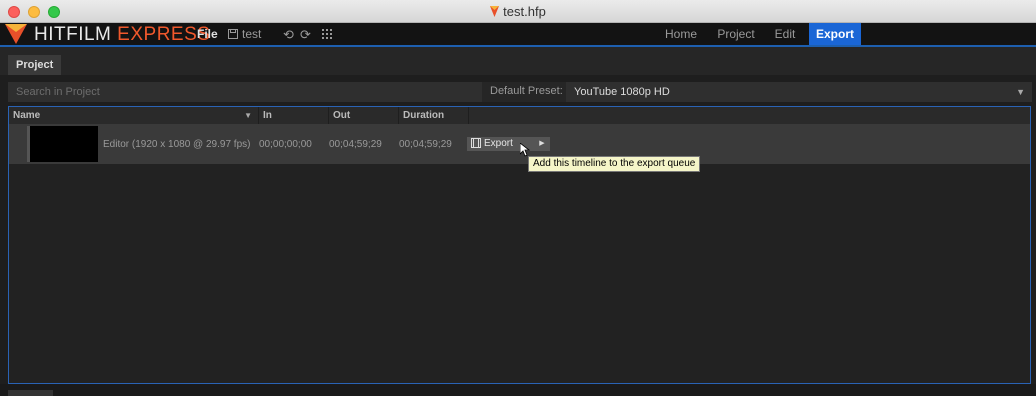  What do you see at coordinates (27, 115) in the screenshot?
I see `column-header-name-text: Name` at bounding box center [27, 115].